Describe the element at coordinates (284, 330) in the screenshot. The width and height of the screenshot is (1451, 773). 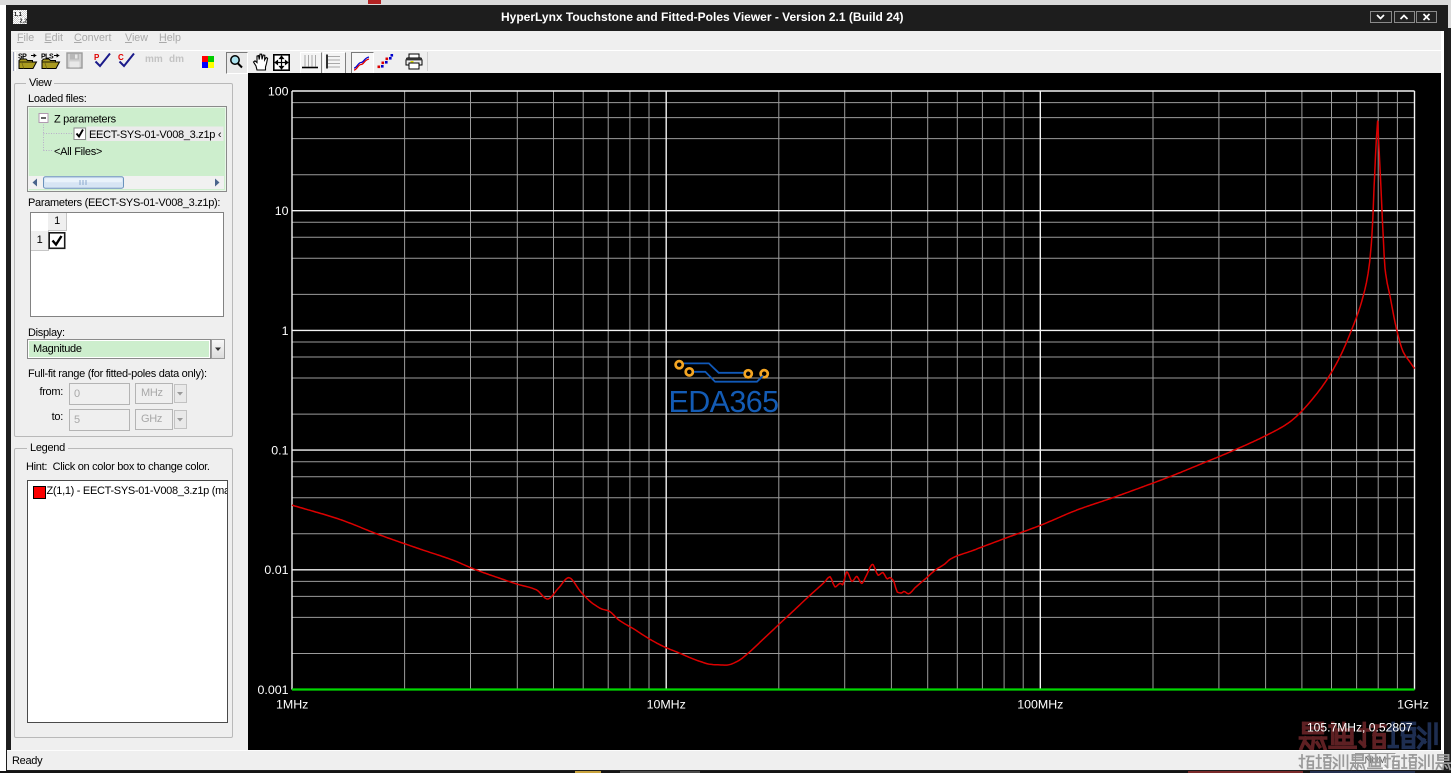
I see `svg-text: 1` at that location.